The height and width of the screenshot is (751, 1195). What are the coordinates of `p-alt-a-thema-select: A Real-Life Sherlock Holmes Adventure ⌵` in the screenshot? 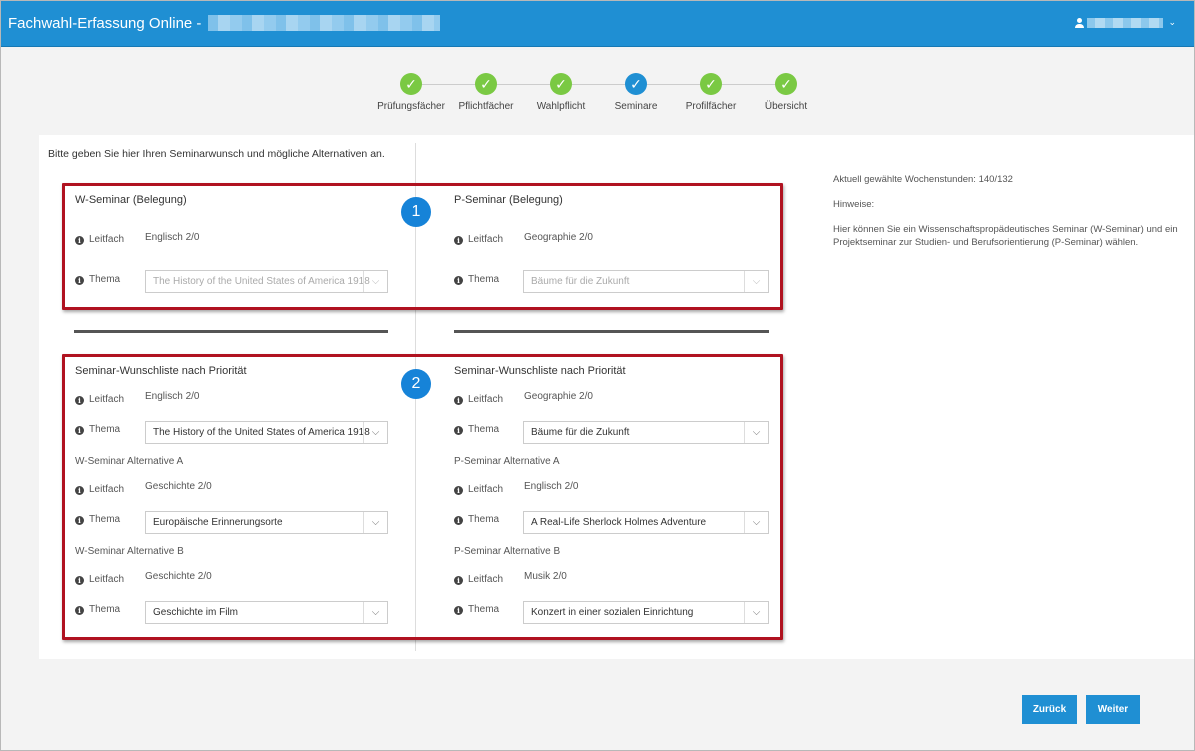 It's located at (646, 522).